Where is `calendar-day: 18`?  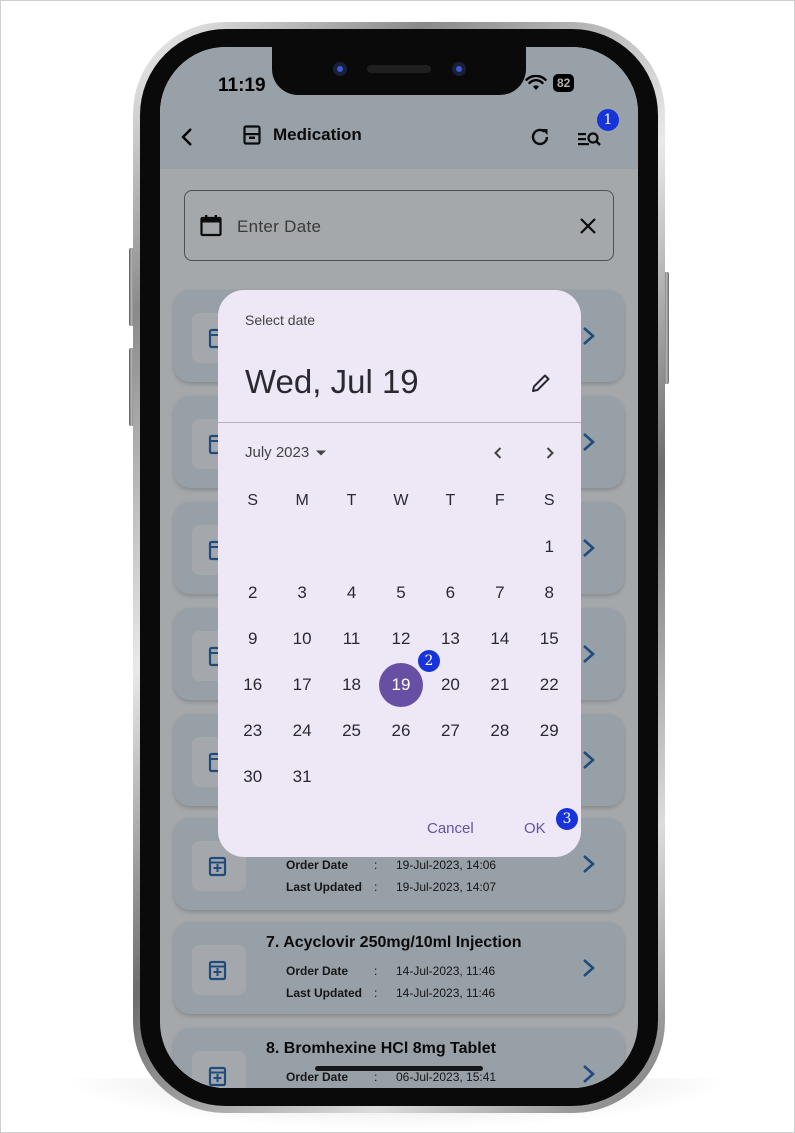 calendar-day: 18 is located at coordinates (351, 685).